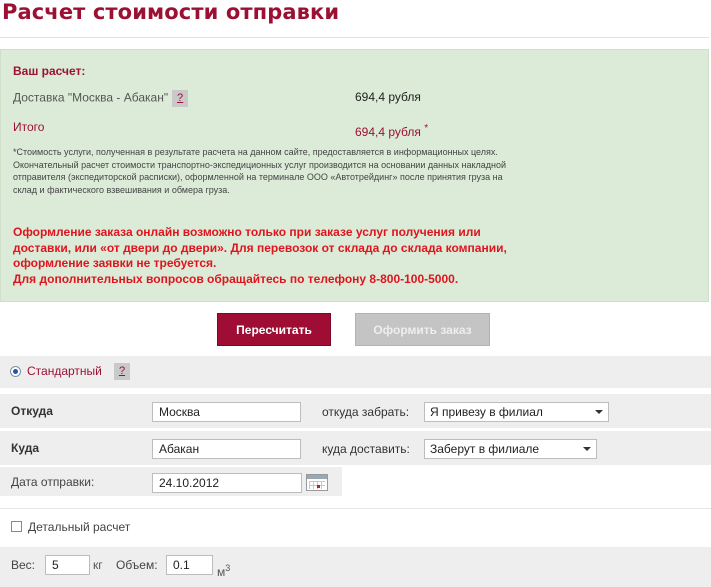  I want to click on to-label: Куда, so click(25, 448).